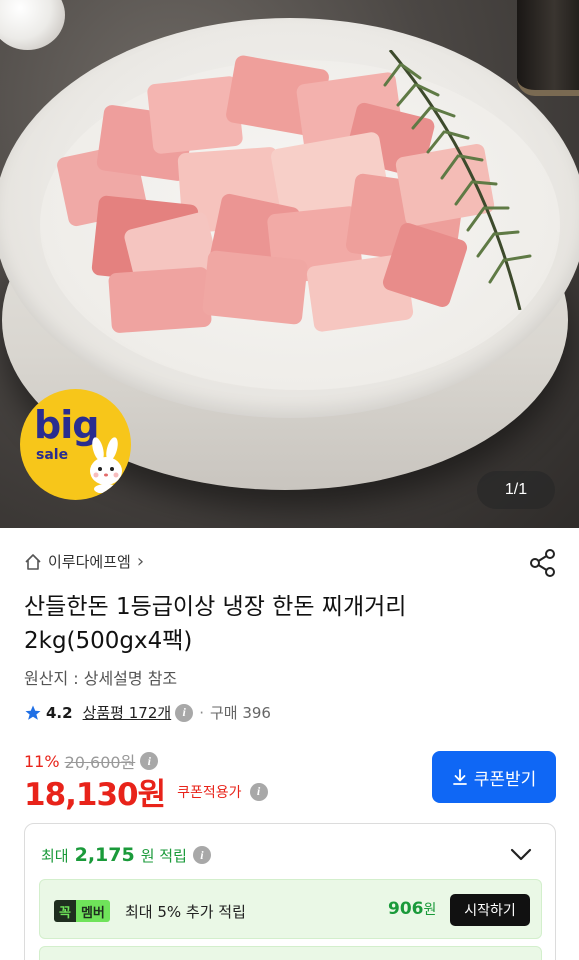 The image size is (579, 960). What do you see at coordinates (33, 561) in the screenshot?
I see `home-icon` at bounding box center [33, 561].